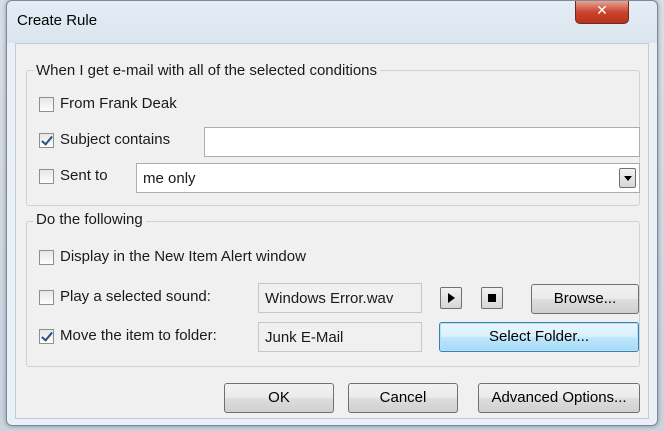 The width and height of the screenshot is (664, 431). What do you see at coordinates (329, 298) in the screenshot?
I see `sound-file-value: Windows Error.wav` at bounding box center [329, 298].